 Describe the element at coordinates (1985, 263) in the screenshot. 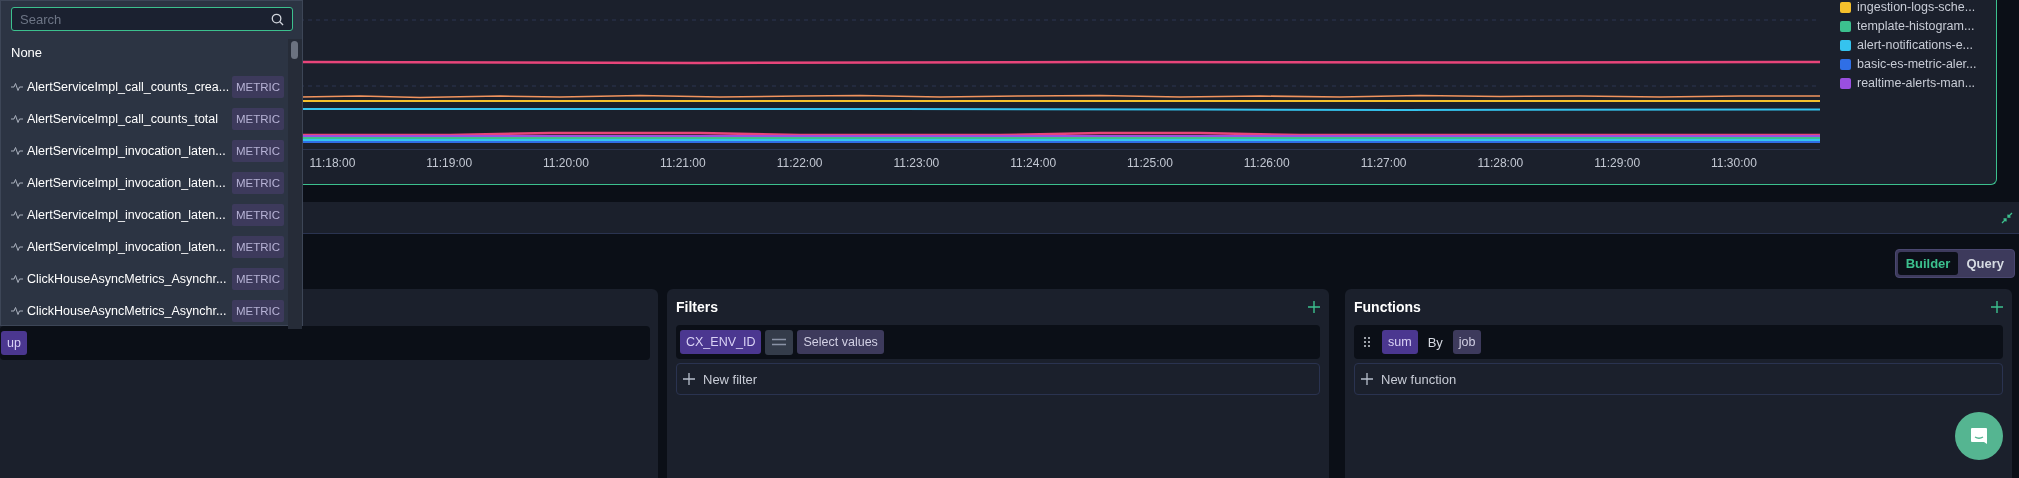

I see `mode-tab: Query` at that location.